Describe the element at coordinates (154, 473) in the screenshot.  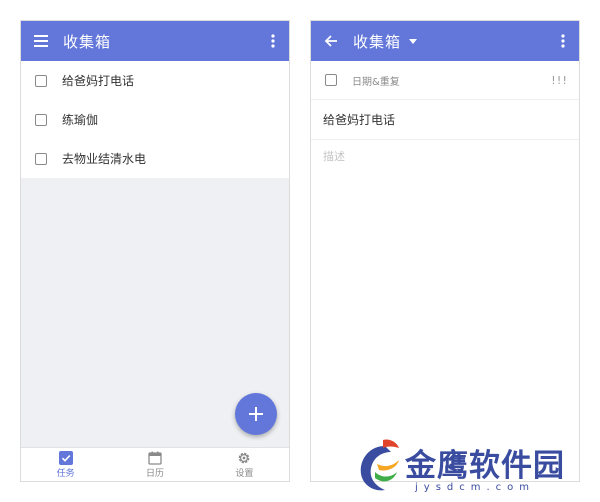
I see `nav-calendar-label: 日历` at that location.